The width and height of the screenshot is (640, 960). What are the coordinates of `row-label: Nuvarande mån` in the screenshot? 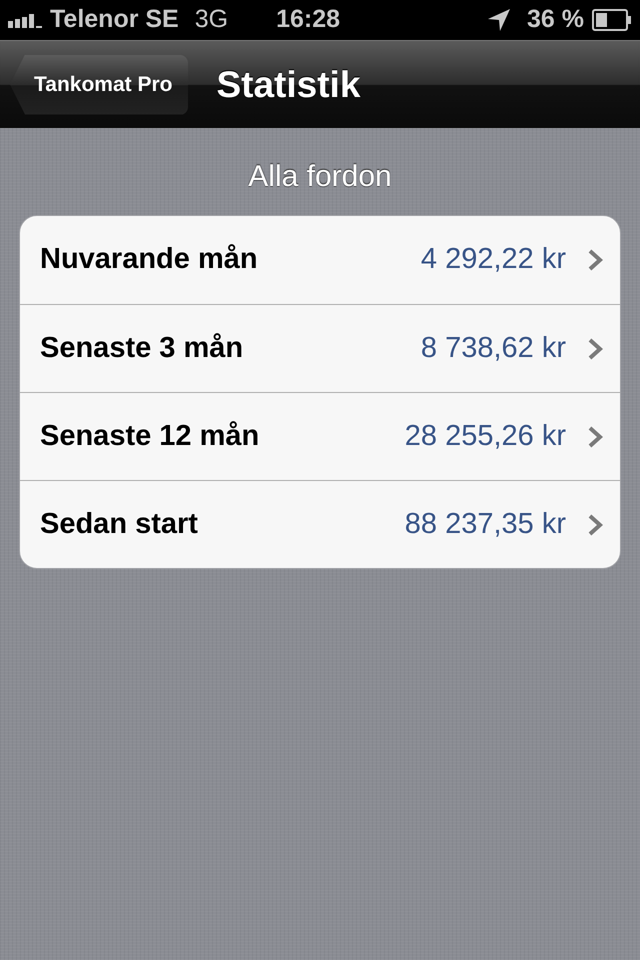 It's located at (149, 260).